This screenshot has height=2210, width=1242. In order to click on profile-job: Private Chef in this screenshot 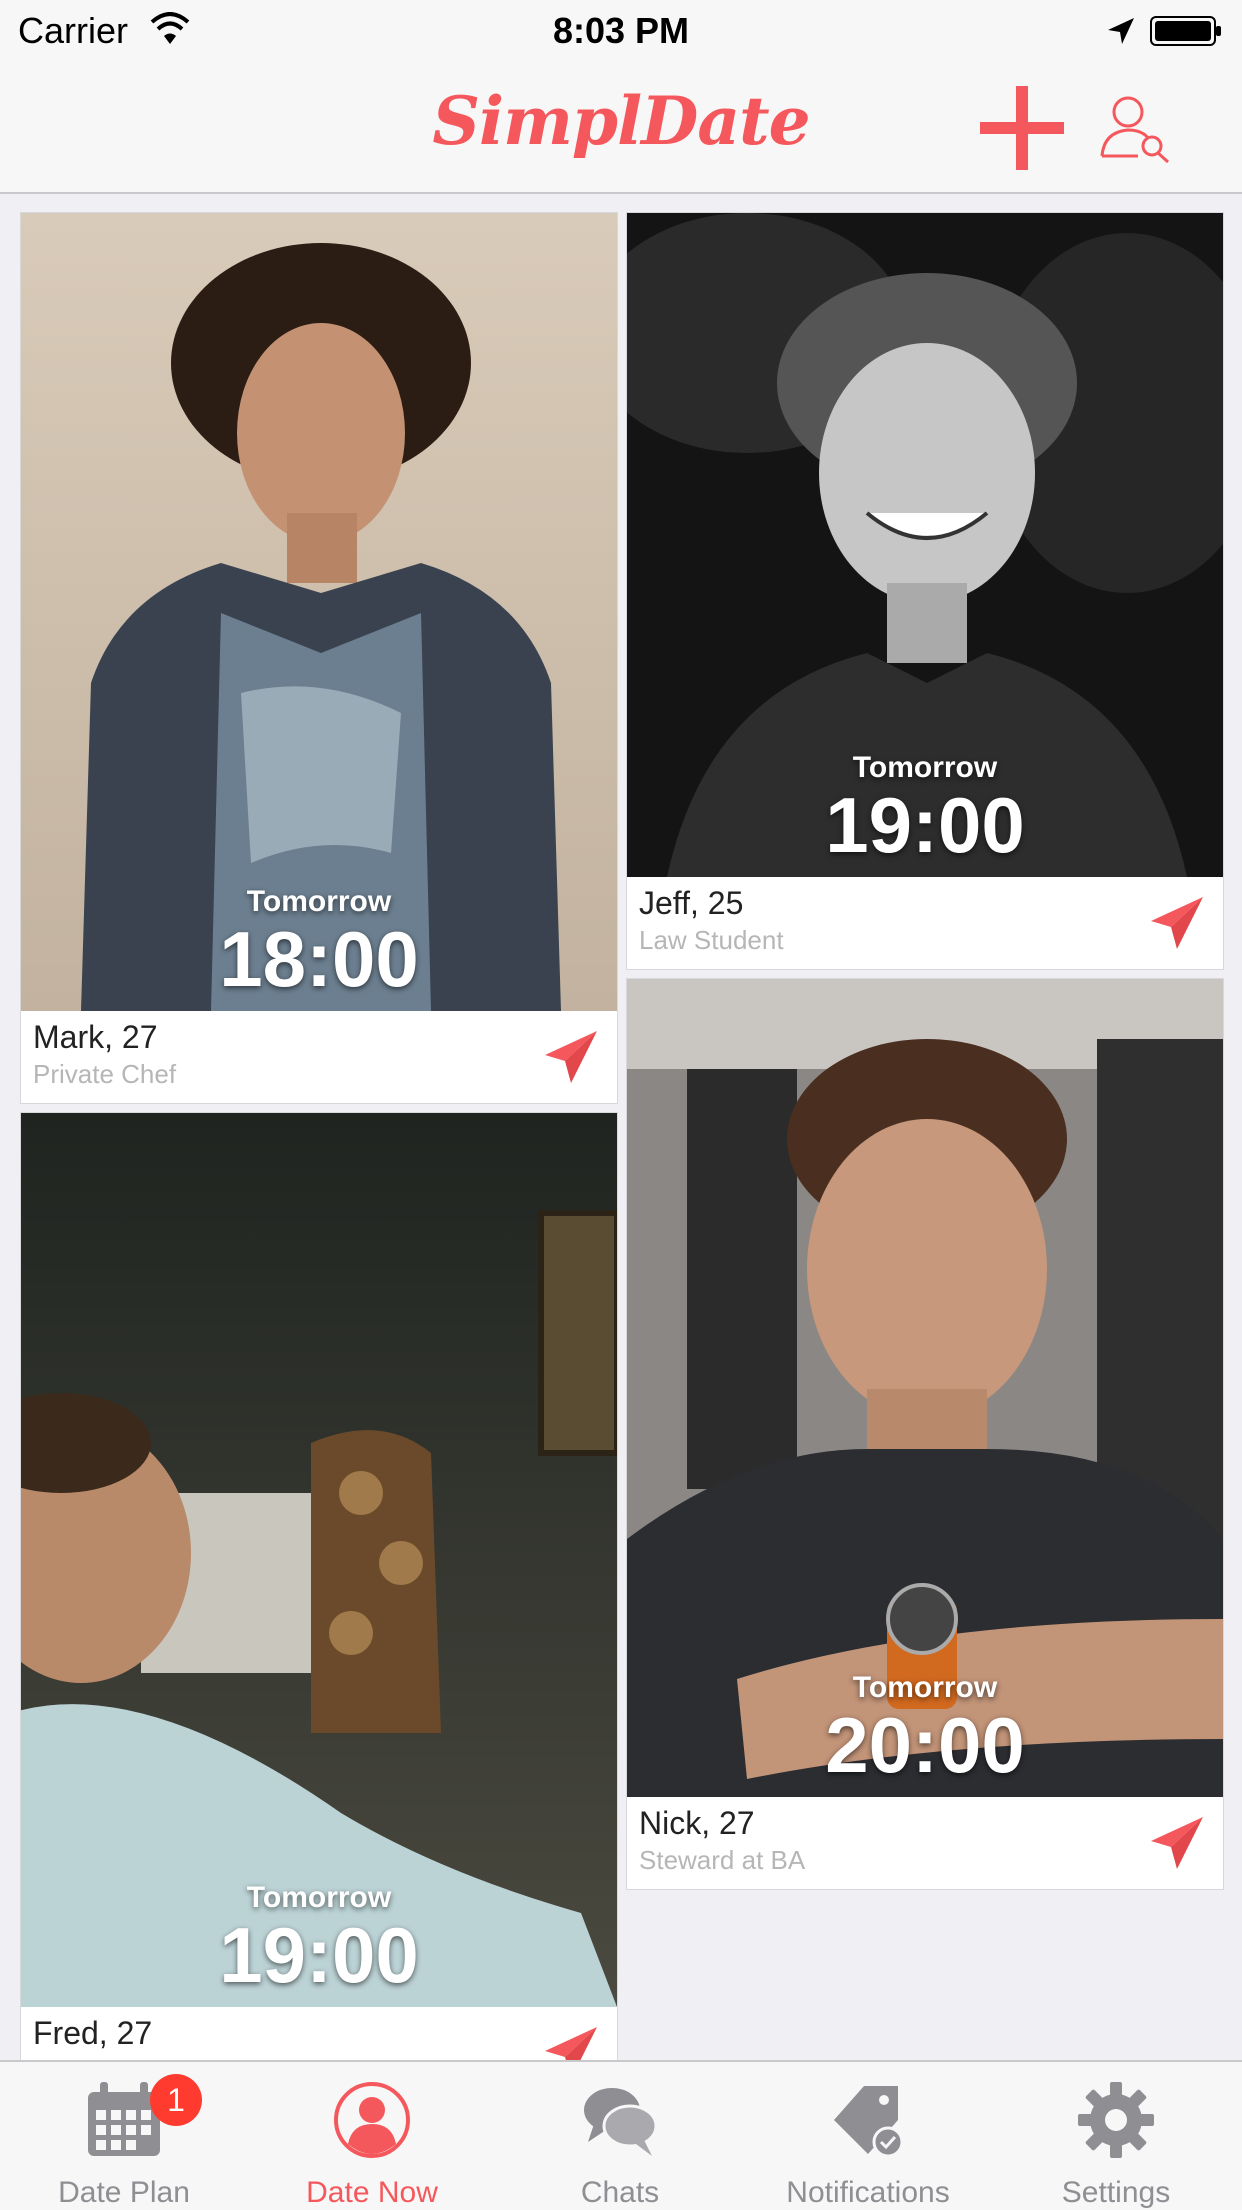, I will do `click(105, 1074)`.